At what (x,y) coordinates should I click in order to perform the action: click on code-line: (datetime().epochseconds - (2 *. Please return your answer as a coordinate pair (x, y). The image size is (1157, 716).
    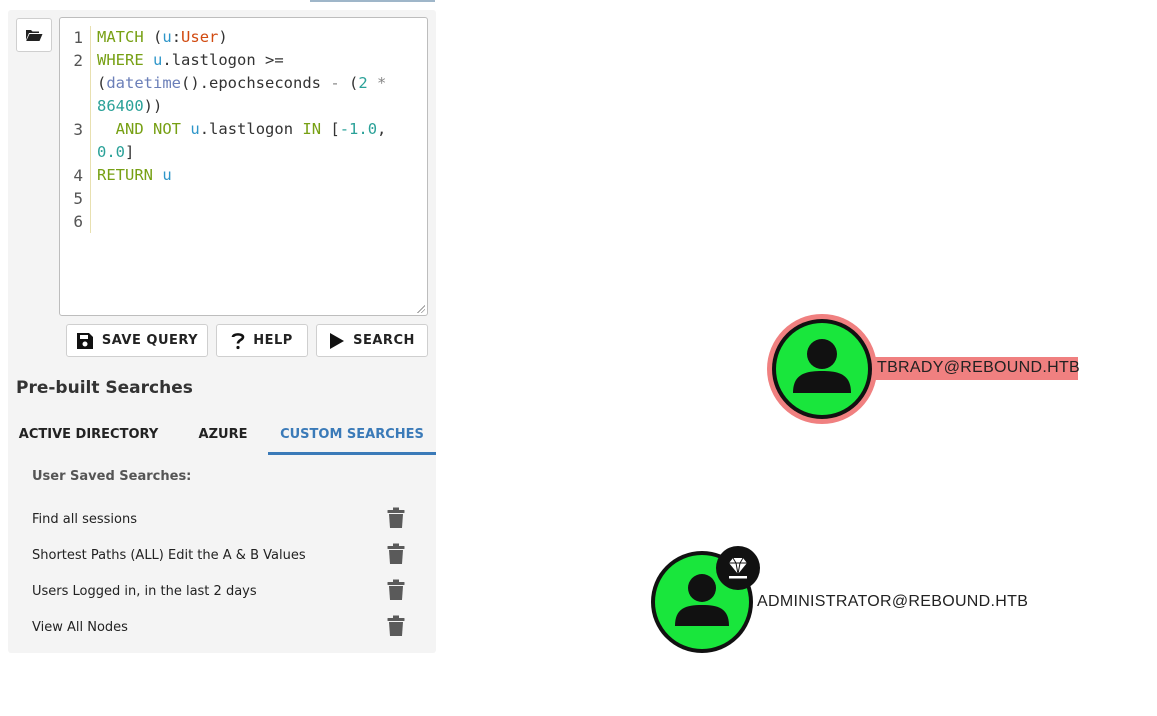
    Looking at the image, I should click on (242, 83).